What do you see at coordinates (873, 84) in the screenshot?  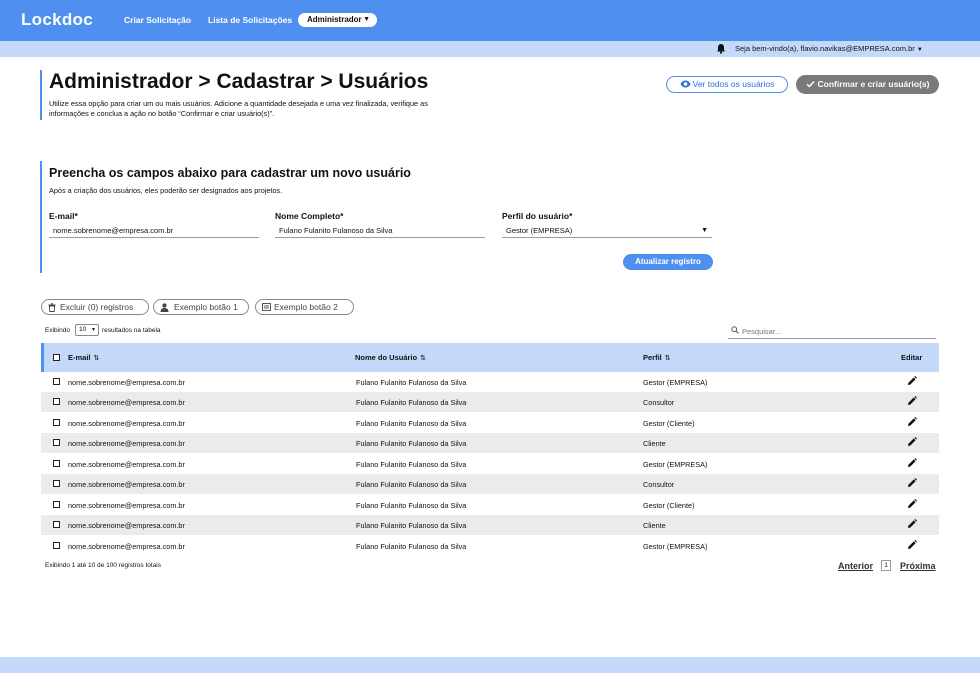 I see `confirm-create-users-label: Confirmar e criar usuário(s)` at bounding box center [873, 84].